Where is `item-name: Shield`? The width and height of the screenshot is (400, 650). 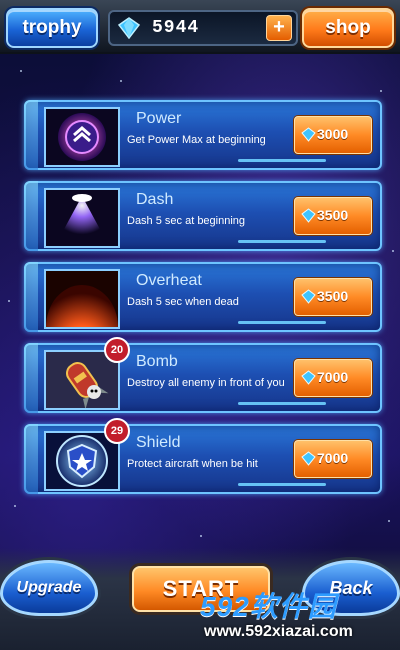 item-name: Shield is located at coordinates (158, 442).